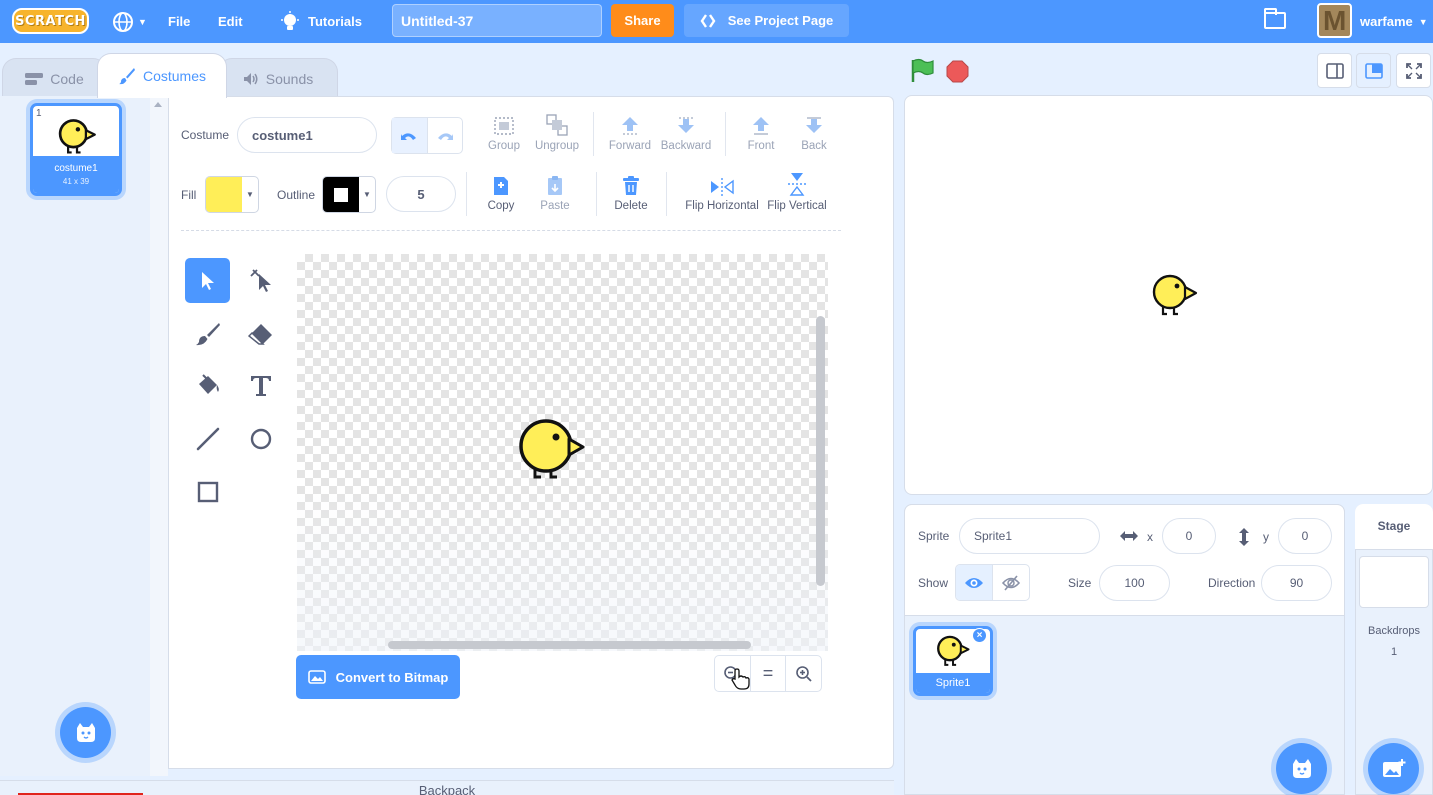 The image size is (1433, 795). What do you see at coordinates (1393, 768) in the screenshot?
I see `choose-backdrop-button` at bounding box center [1393, 768].